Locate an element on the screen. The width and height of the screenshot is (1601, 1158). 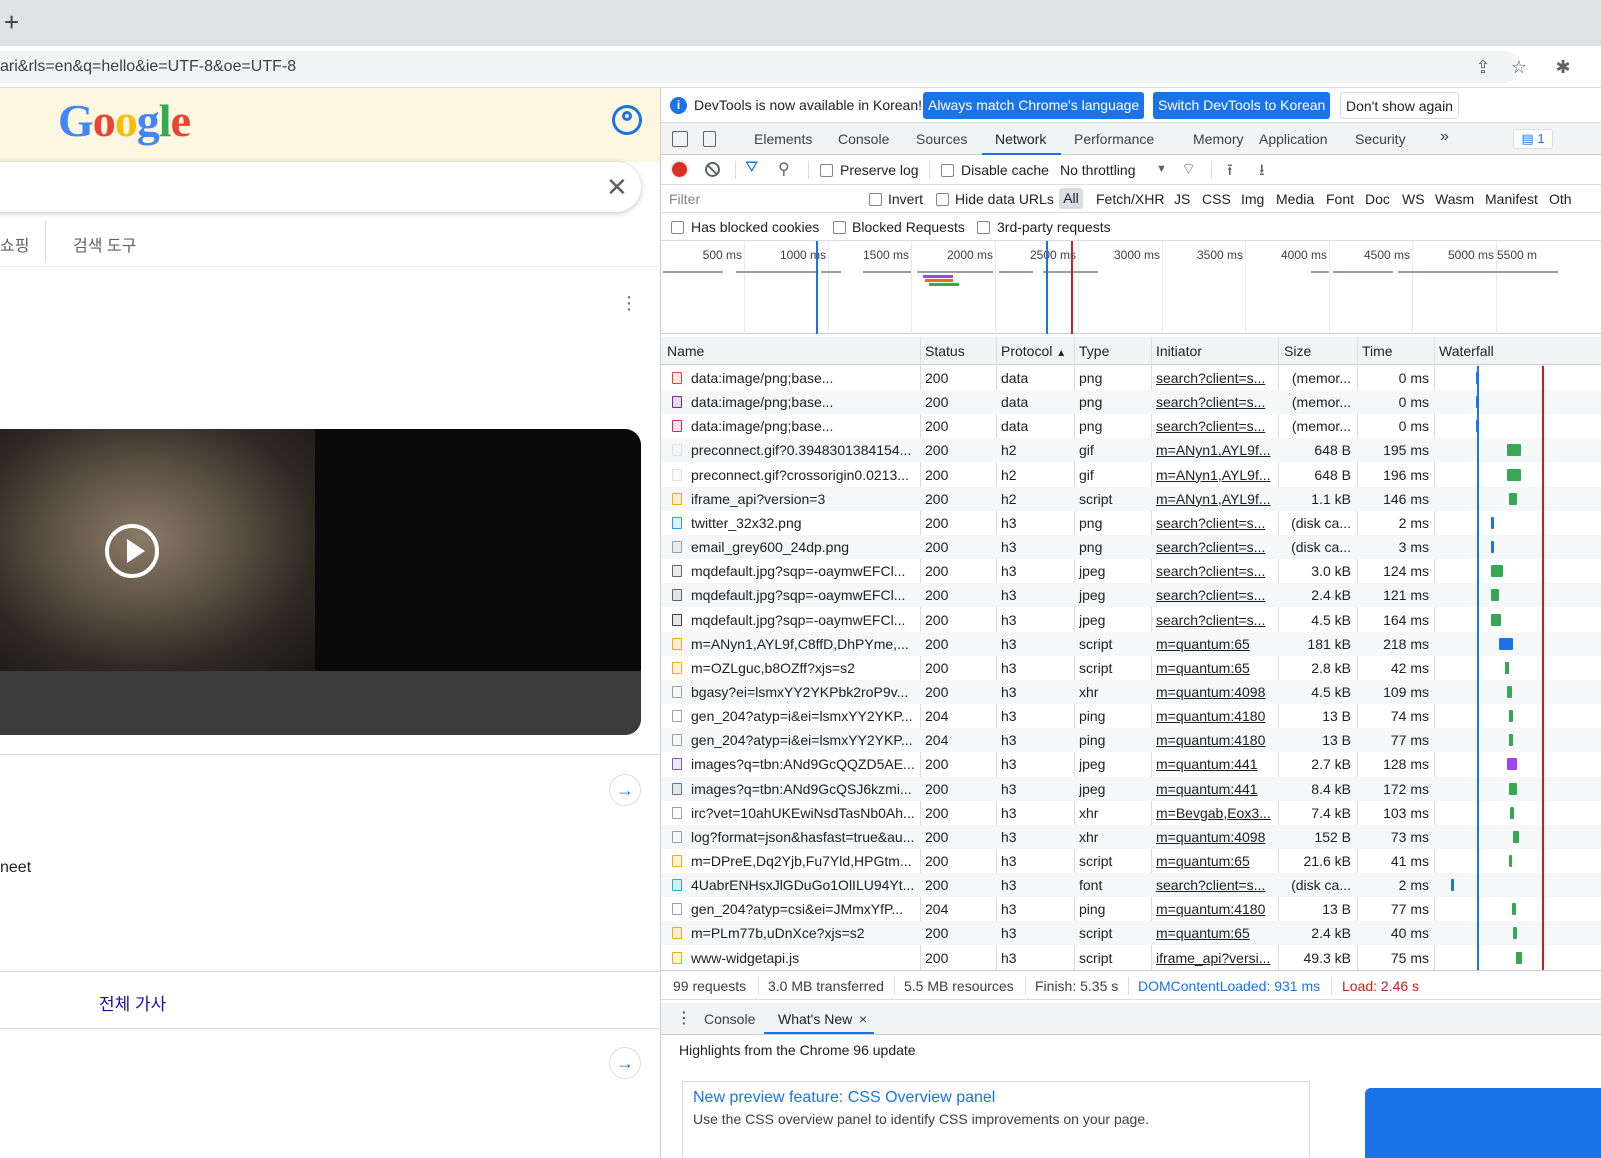
column-protocol: Protocol ▲ is located at coordinates (1033, 351).